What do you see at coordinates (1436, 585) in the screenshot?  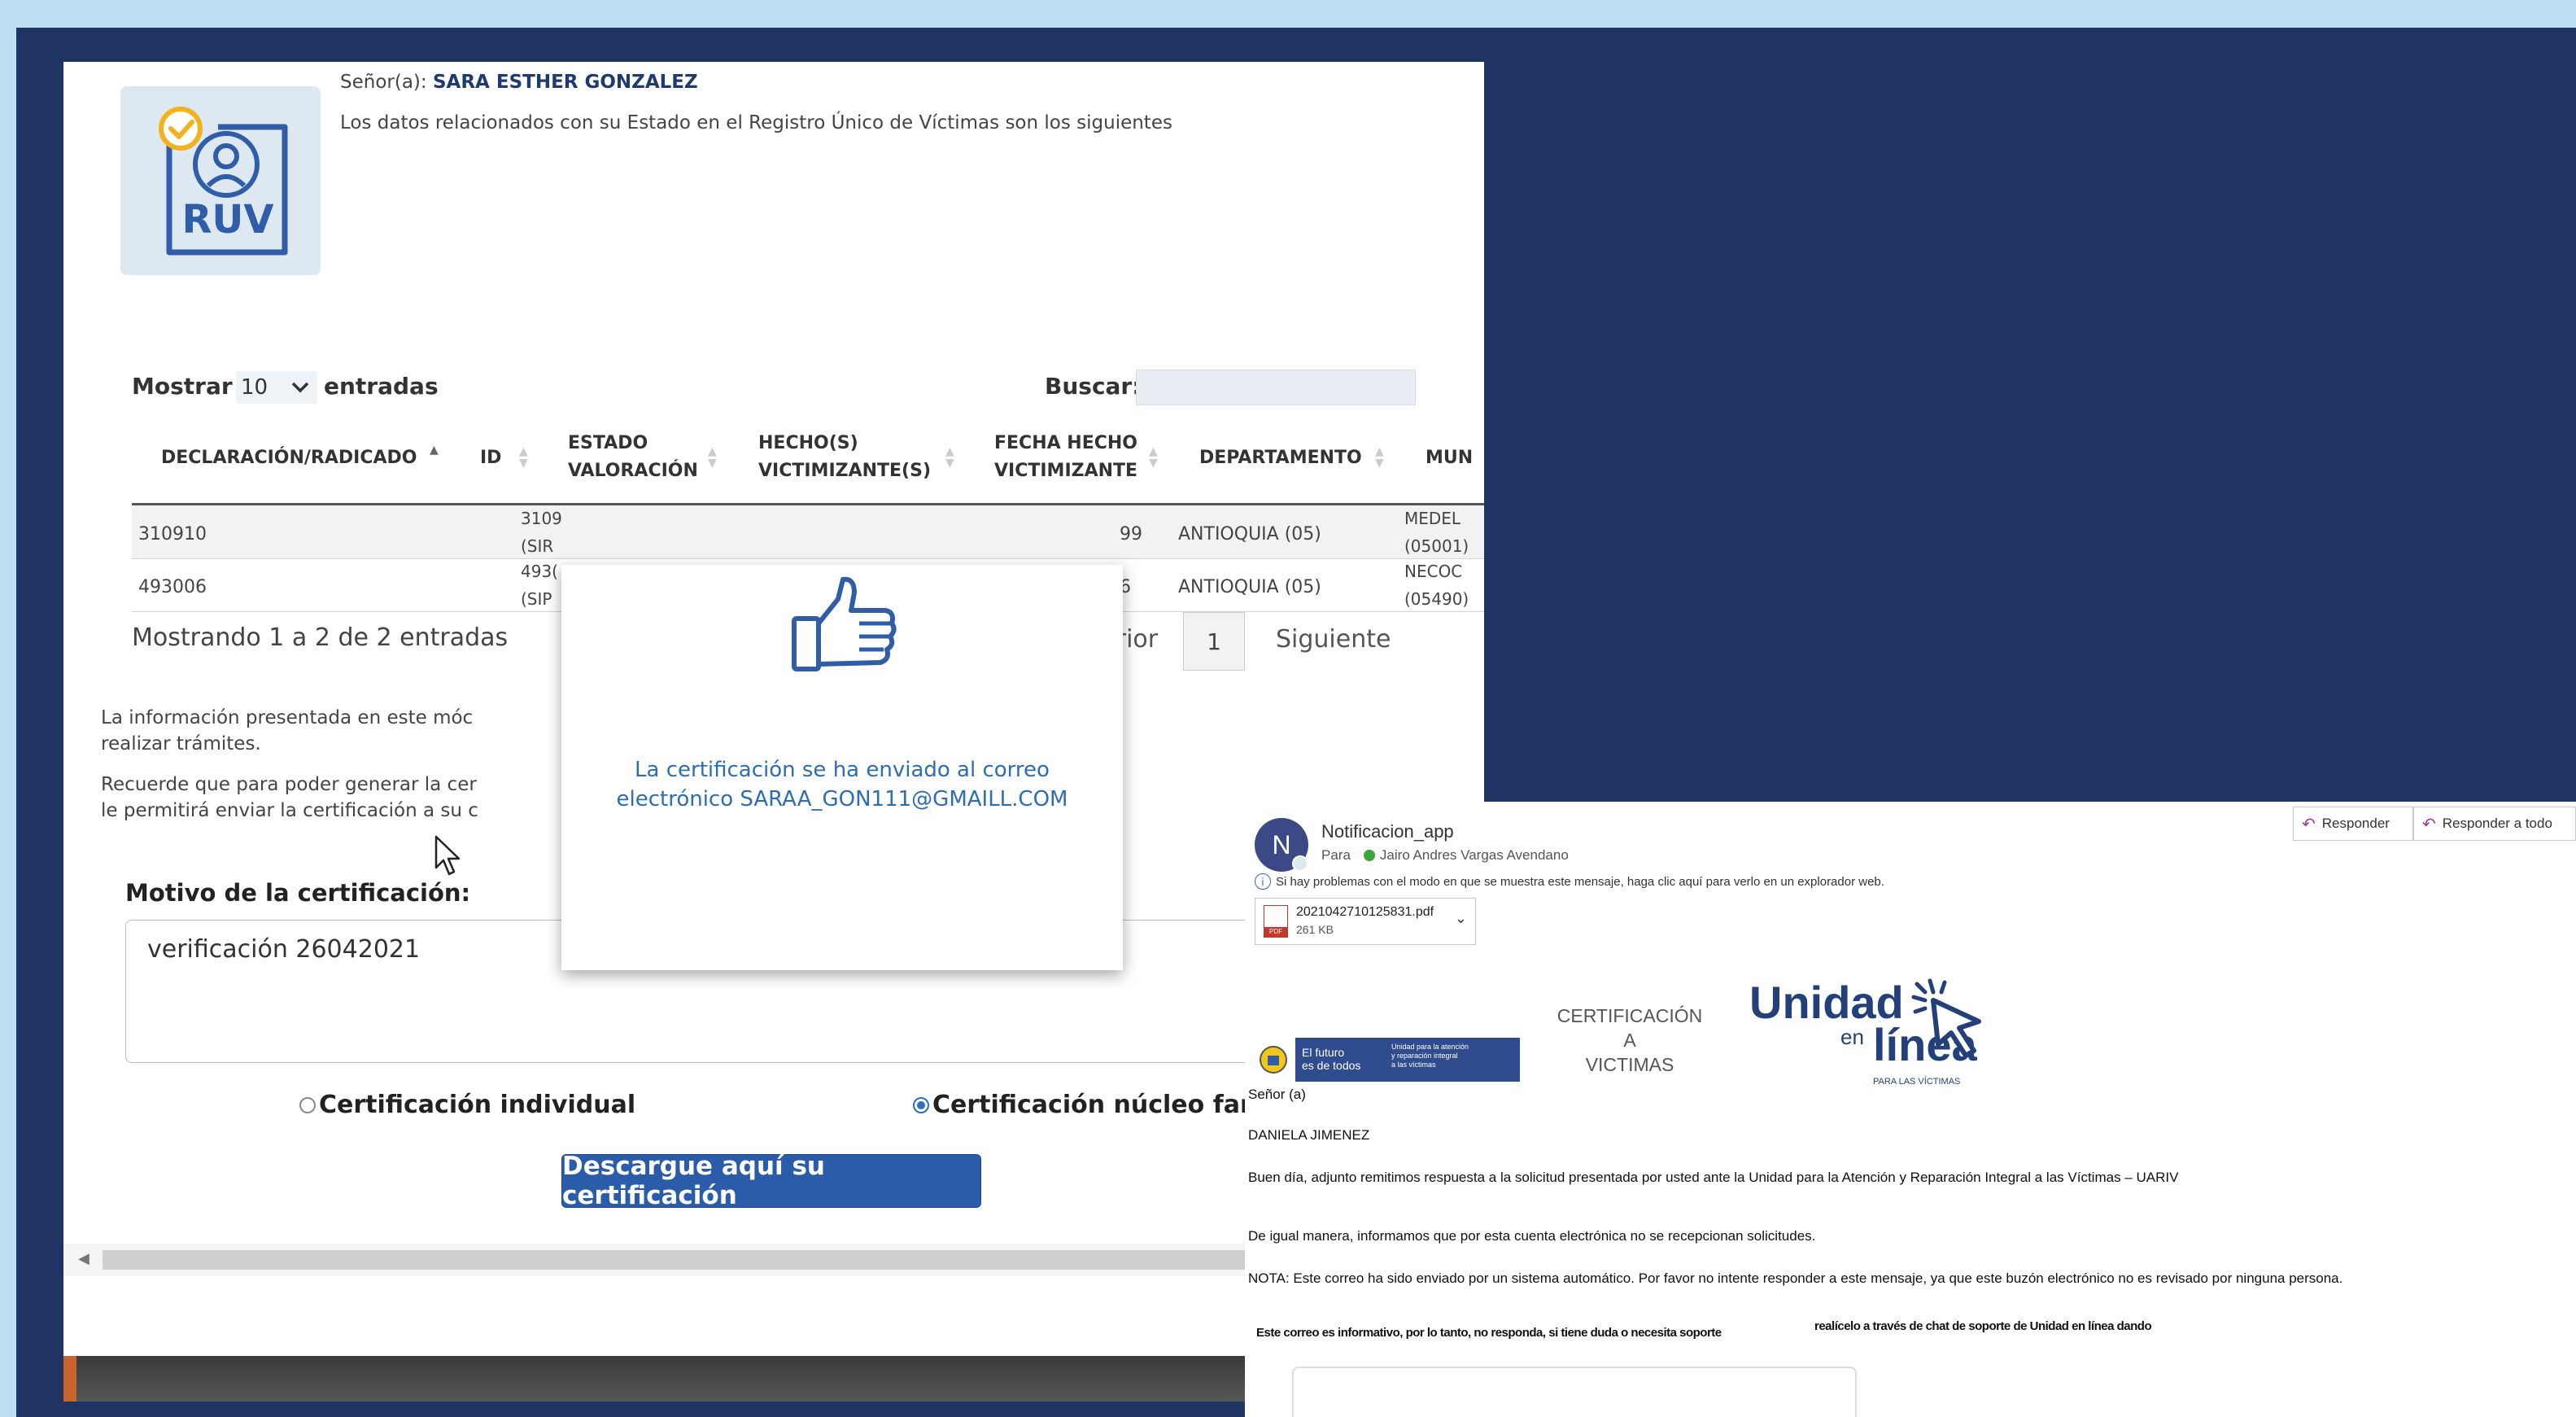 I see `cell-municipio: NECOC (05490)` at bounding box center [1436, 585].